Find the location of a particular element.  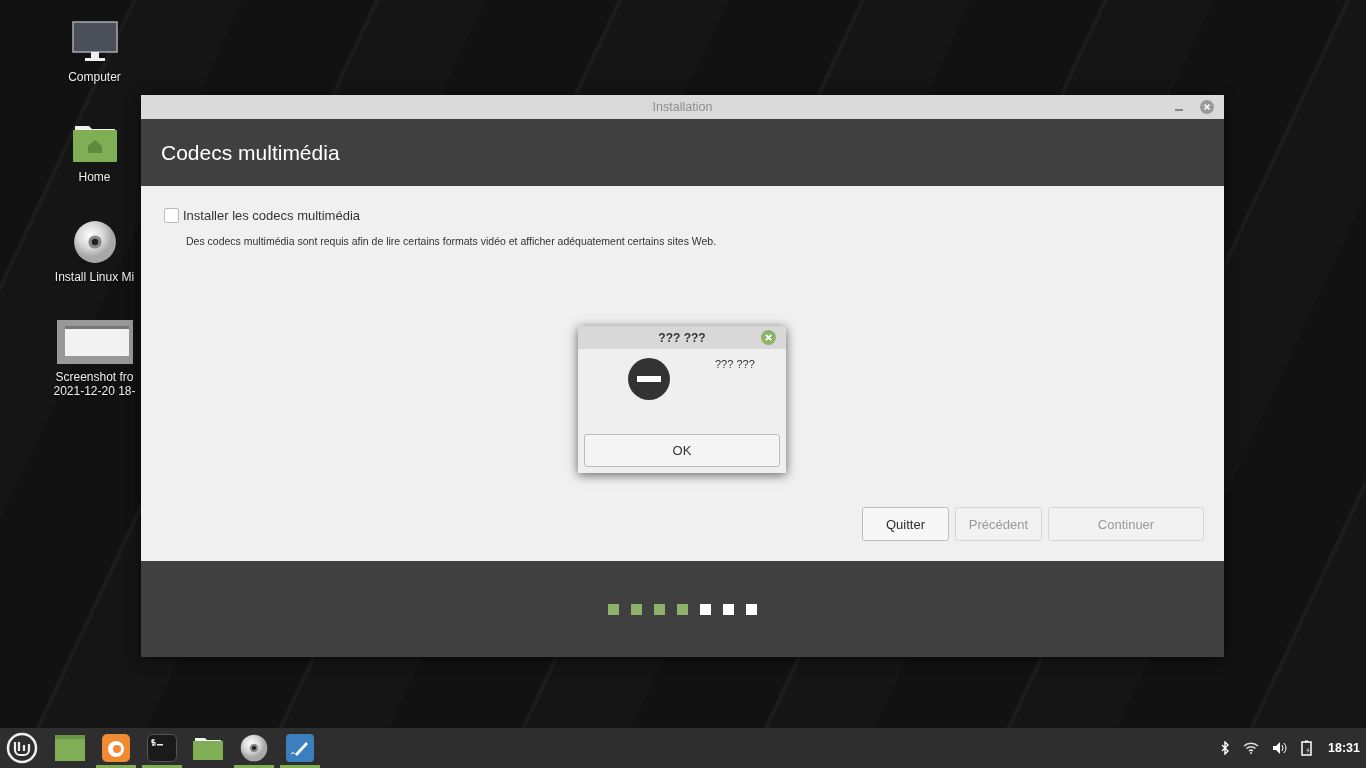

close-icon is located at coordinates (1207, 107).